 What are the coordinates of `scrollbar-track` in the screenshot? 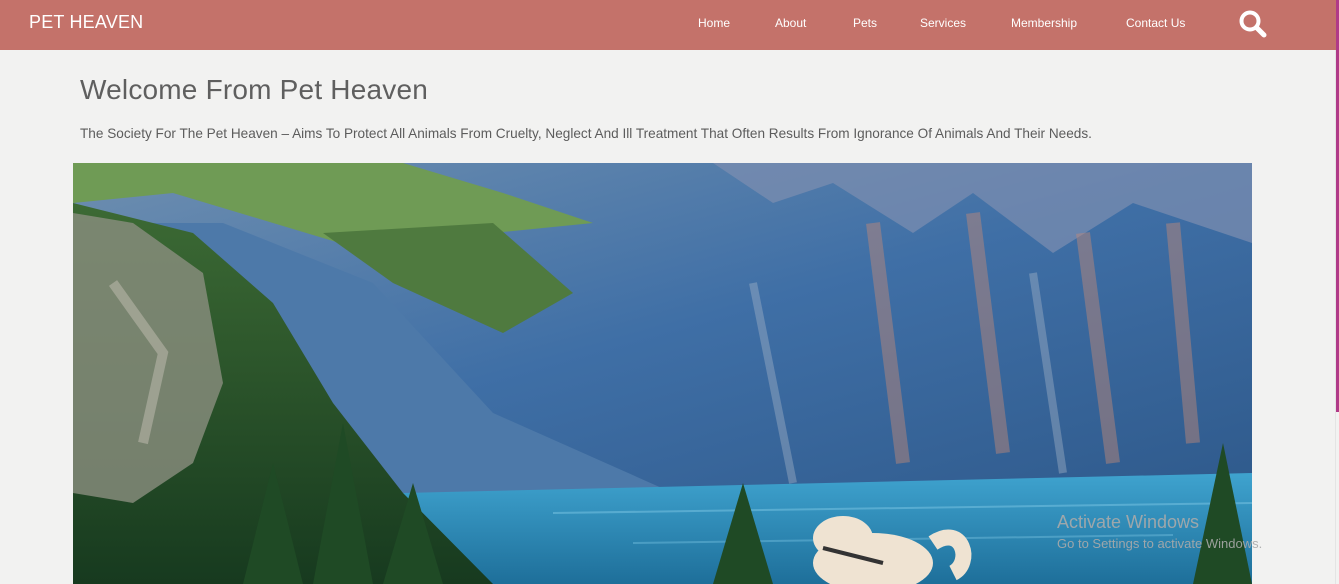 It's located at (1335, 317).